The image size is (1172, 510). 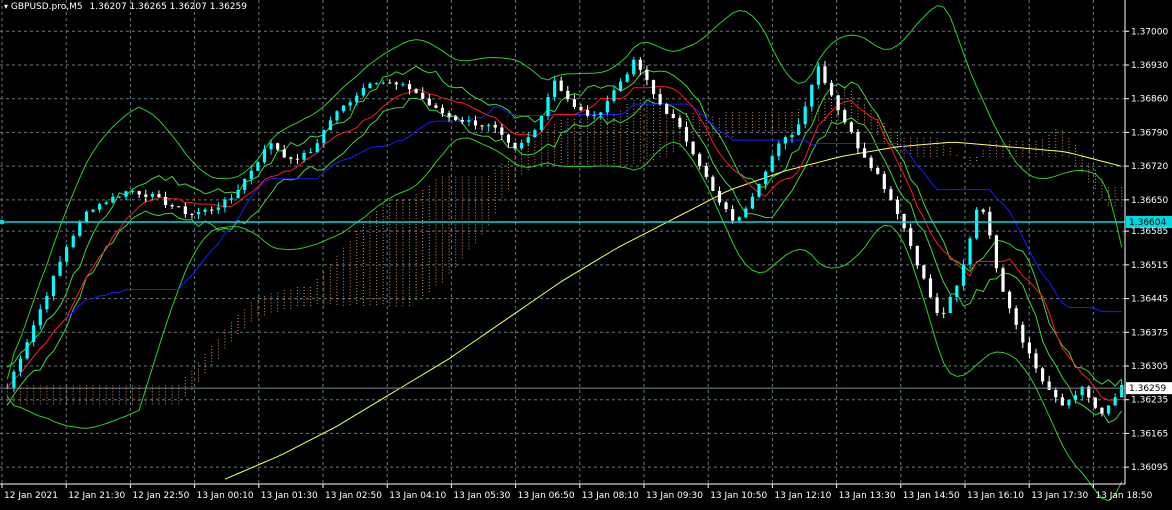 What do you see at coordinates (1149, 333) in the screenshot?
I see `y-tick-label: 1.36375` at bounding box center [1149, 333].